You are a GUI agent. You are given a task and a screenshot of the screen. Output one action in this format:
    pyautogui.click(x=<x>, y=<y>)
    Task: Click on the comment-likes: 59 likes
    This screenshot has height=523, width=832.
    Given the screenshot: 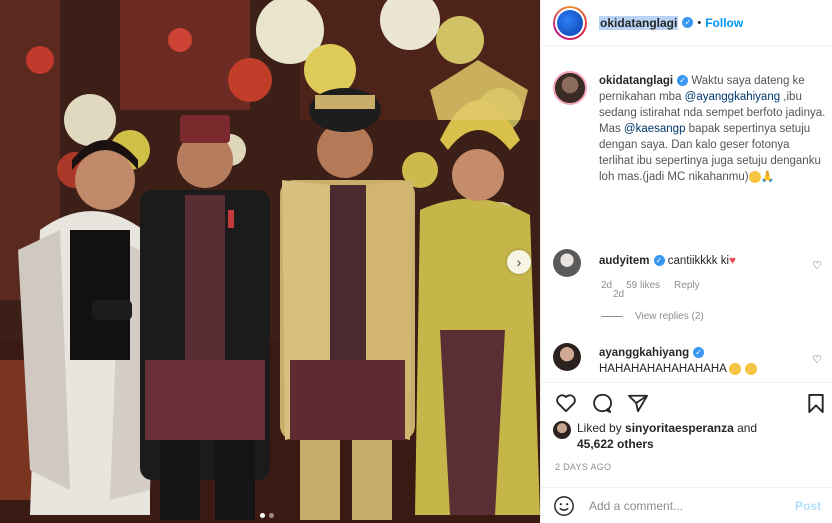 What is the action you would take?
    pyautogui.click(x=643, y=285)
    